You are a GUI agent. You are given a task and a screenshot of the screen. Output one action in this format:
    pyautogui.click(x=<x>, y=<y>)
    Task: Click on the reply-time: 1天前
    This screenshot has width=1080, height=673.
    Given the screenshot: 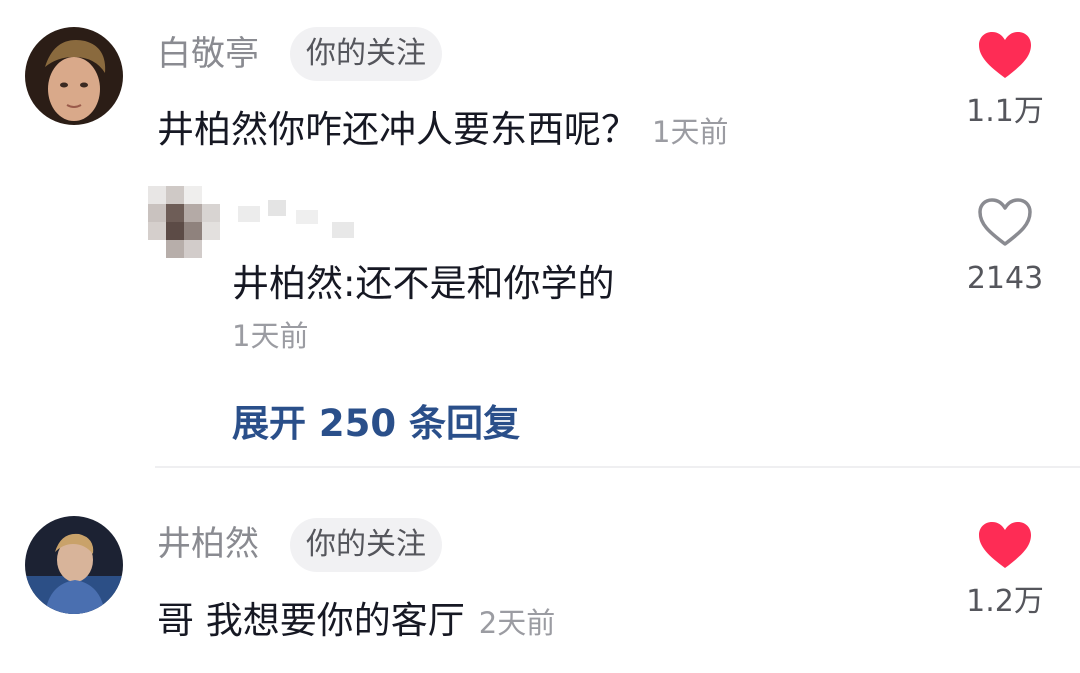 What is the action you would take?
    pyautogui.click(x=270, y=336)
    